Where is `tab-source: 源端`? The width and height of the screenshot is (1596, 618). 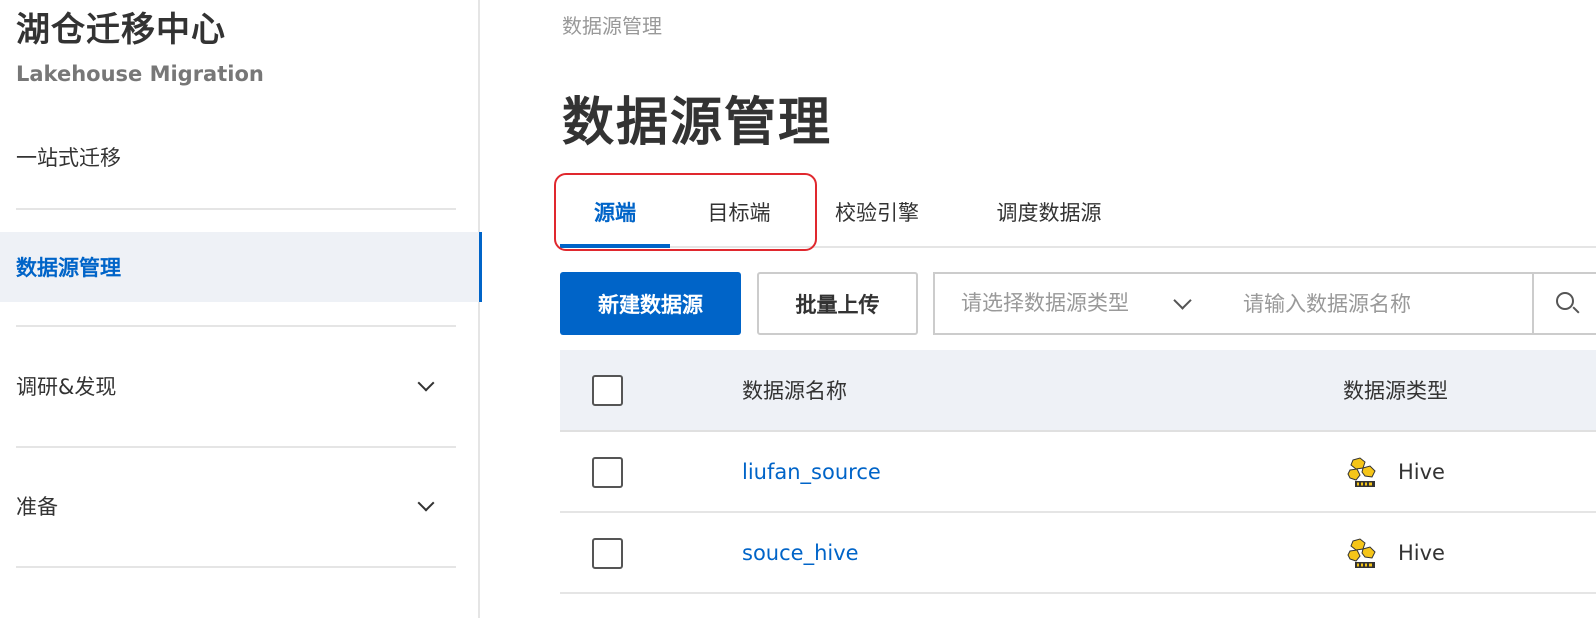 tab-source: 源端 is located at coordinates (615, 214).